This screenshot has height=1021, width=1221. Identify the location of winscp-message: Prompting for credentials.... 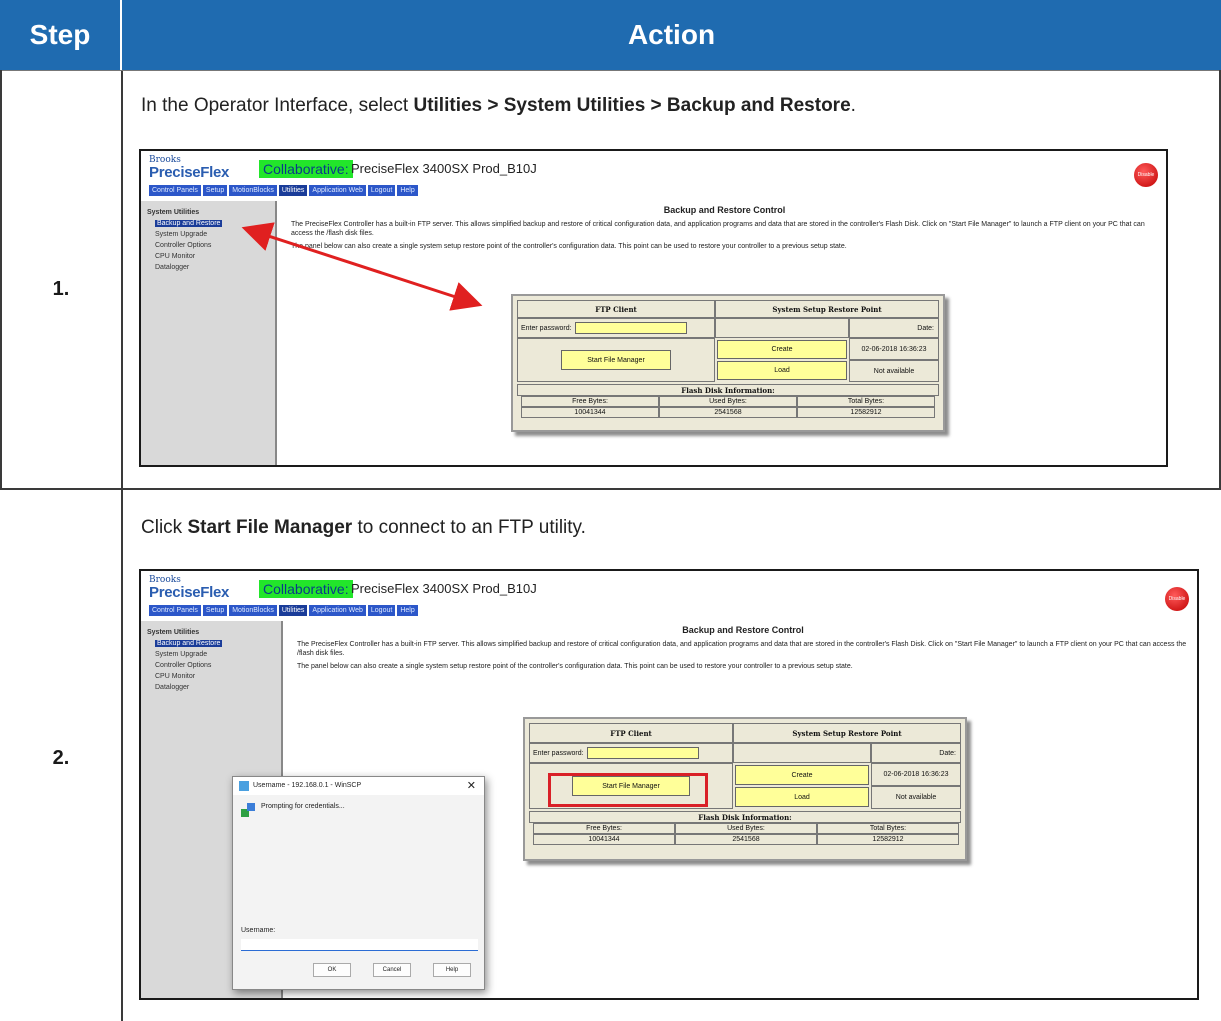
(303, 806).